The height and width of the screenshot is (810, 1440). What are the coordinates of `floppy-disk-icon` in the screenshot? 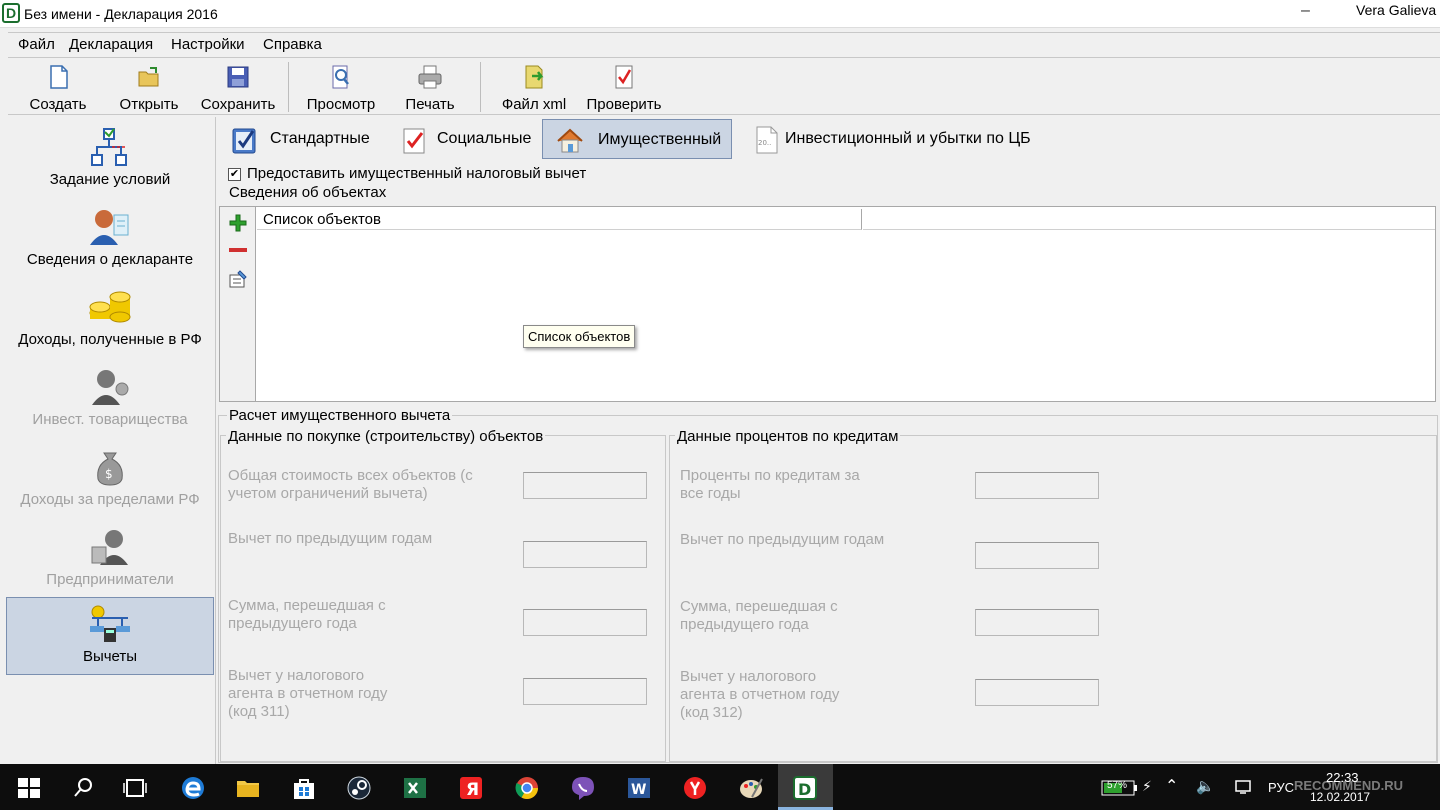 It's located at (238, 77).